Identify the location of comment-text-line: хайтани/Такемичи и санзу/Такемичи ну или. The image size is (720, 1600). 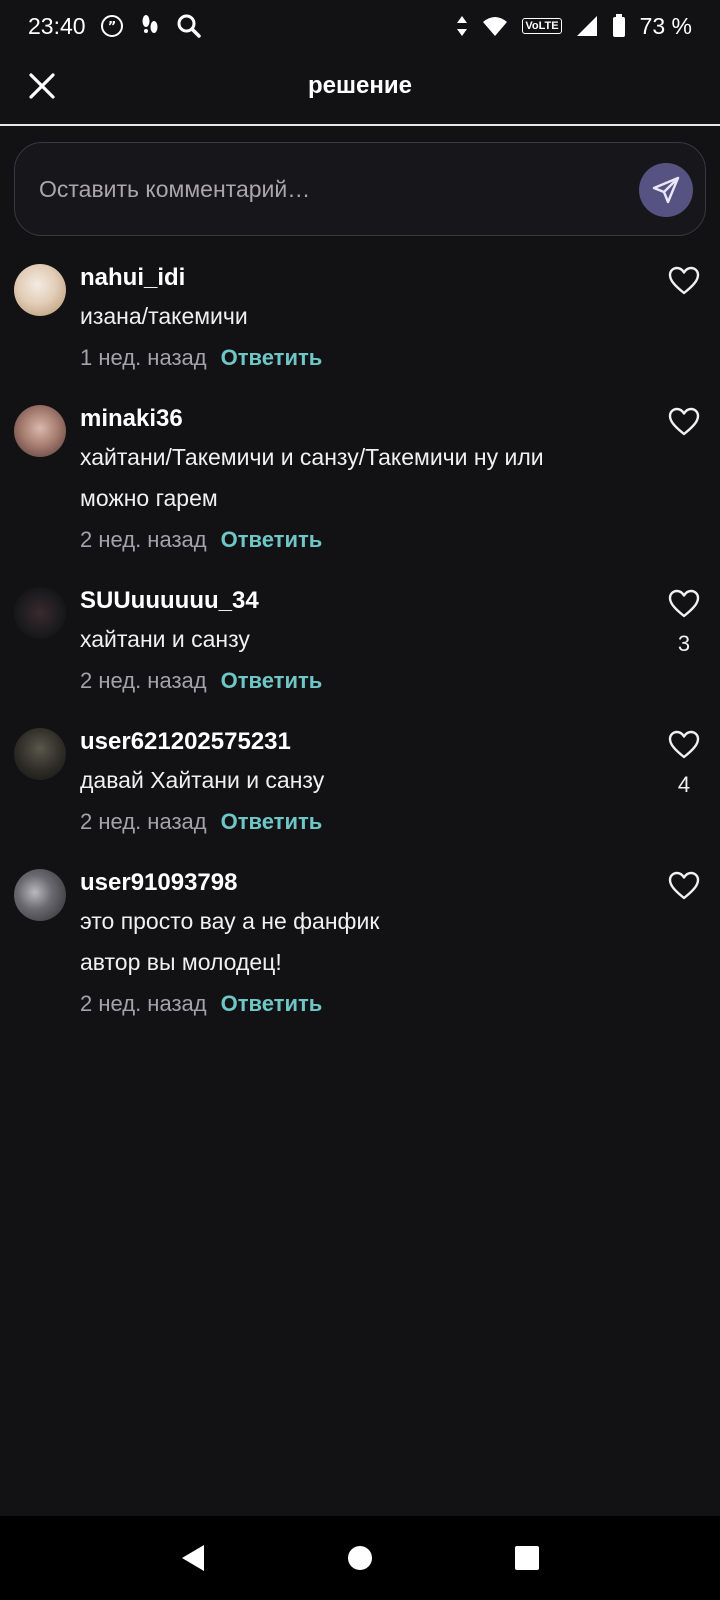
(312, 457).